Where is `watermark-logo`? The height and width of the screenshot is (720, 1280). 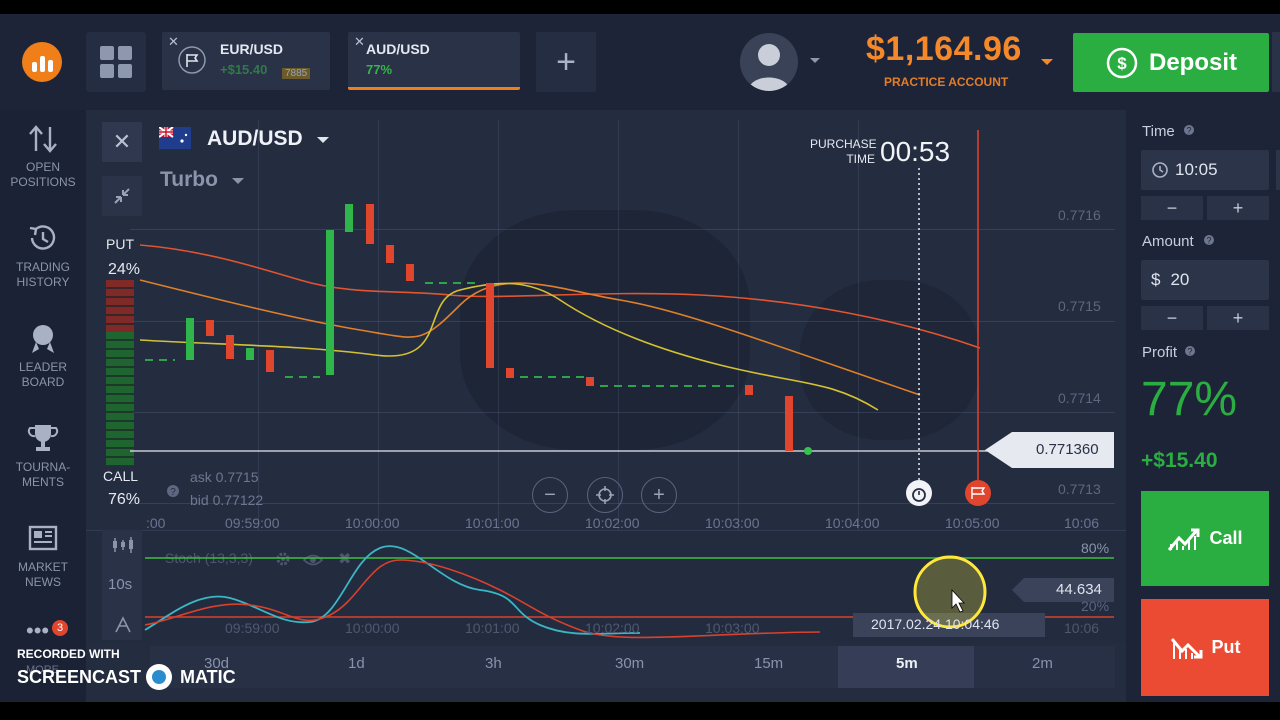 watermark-logo is located at coordinates (159, 677).